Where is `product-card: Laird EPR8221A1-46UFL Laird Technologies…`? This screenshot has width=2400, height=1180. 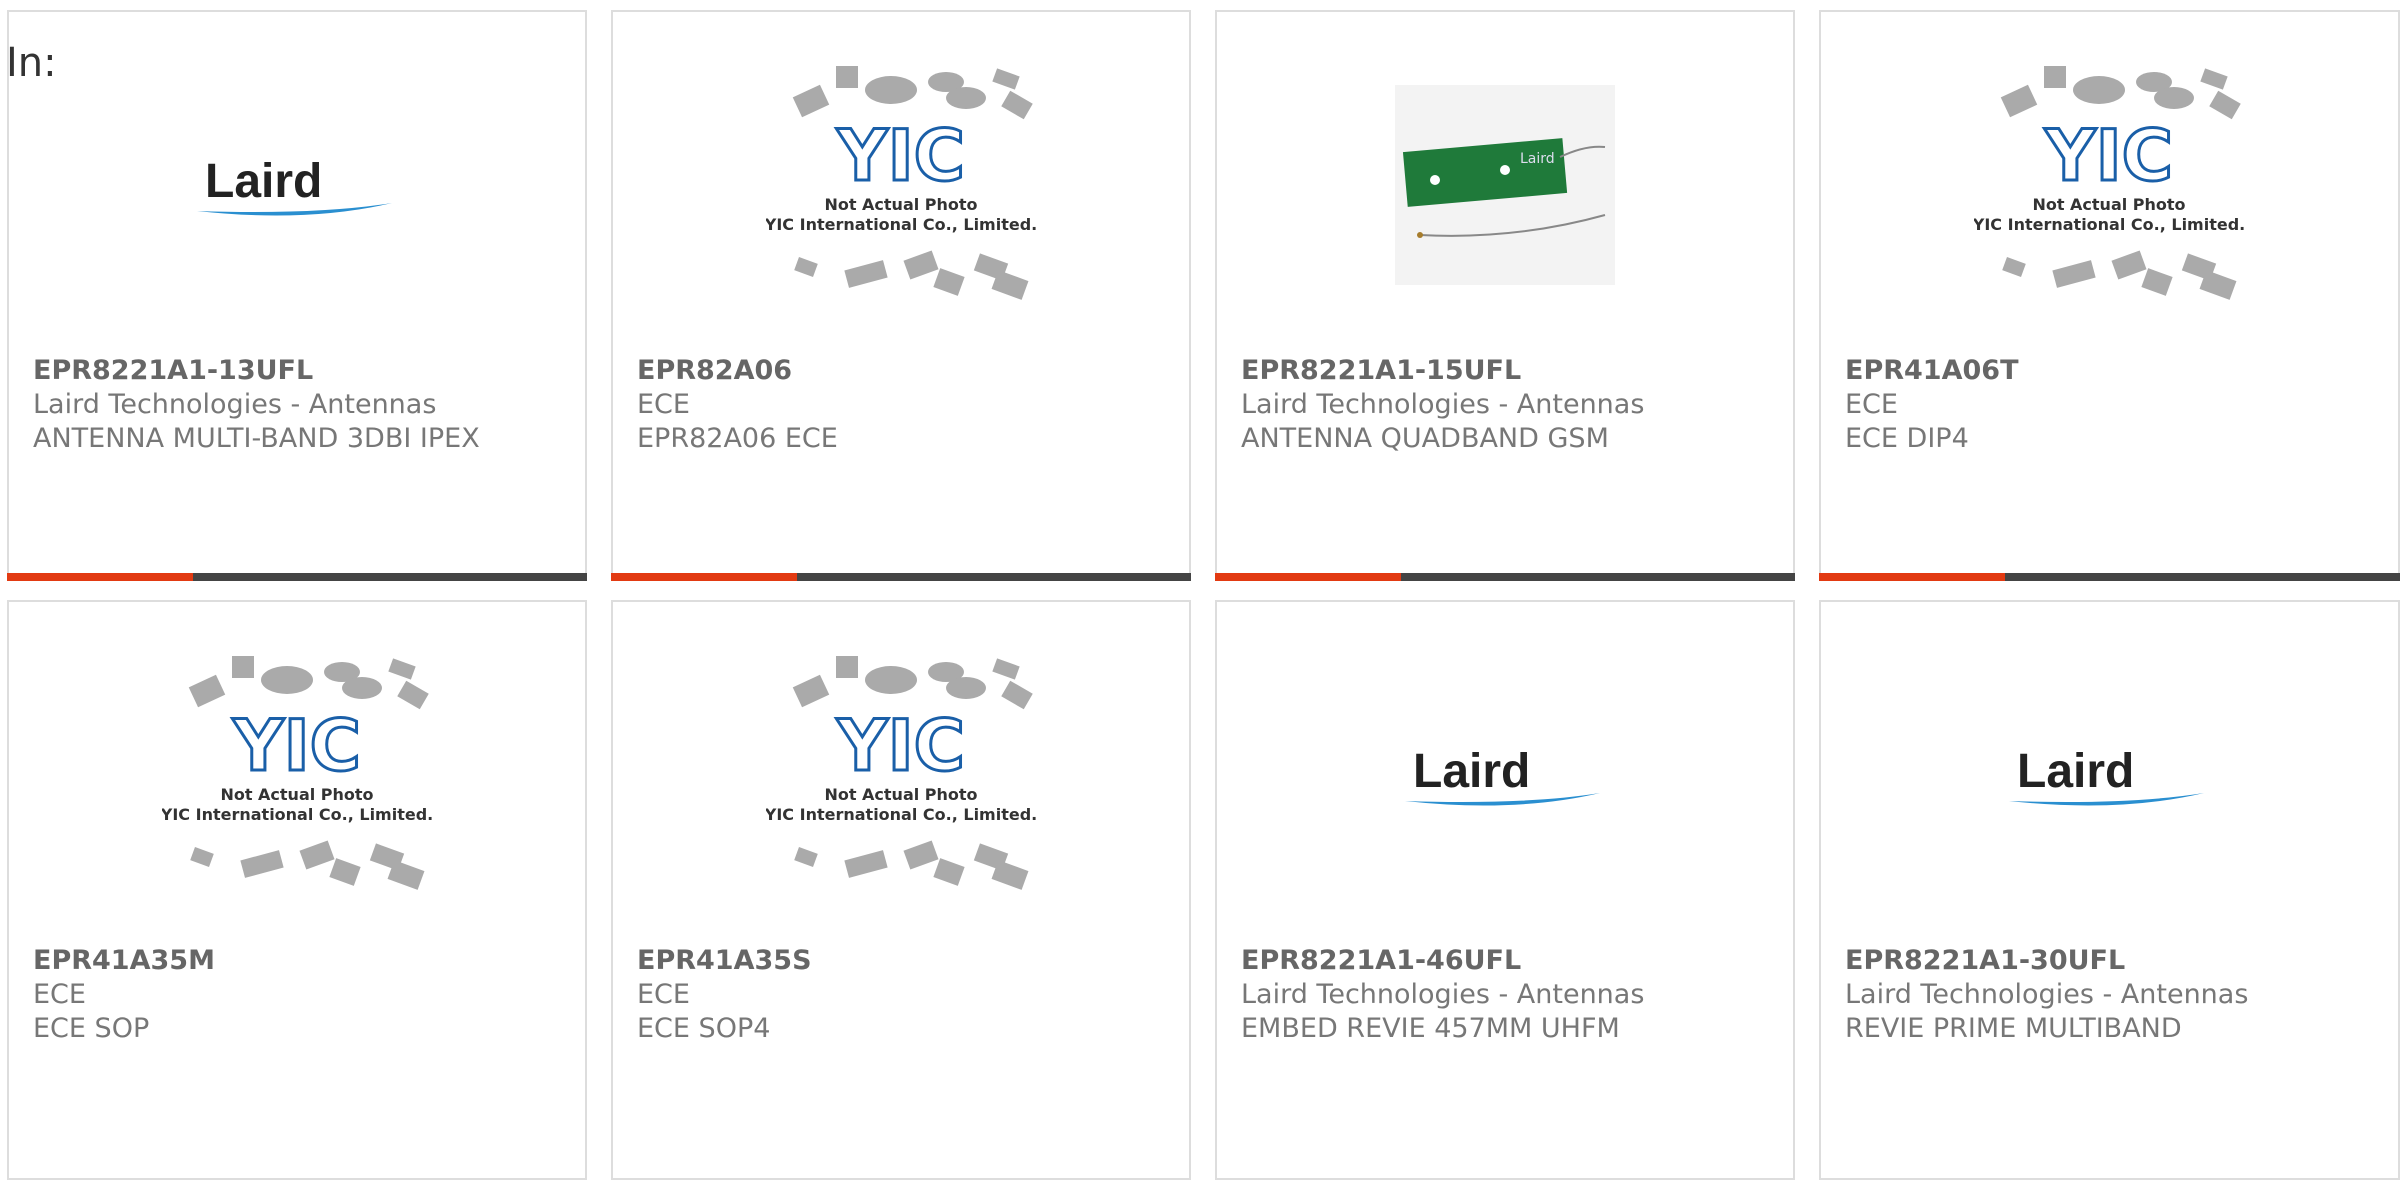
product-card: Laird EPR8221A1-46UFL Laird Technologies… is located at coordinates (1505, 890).